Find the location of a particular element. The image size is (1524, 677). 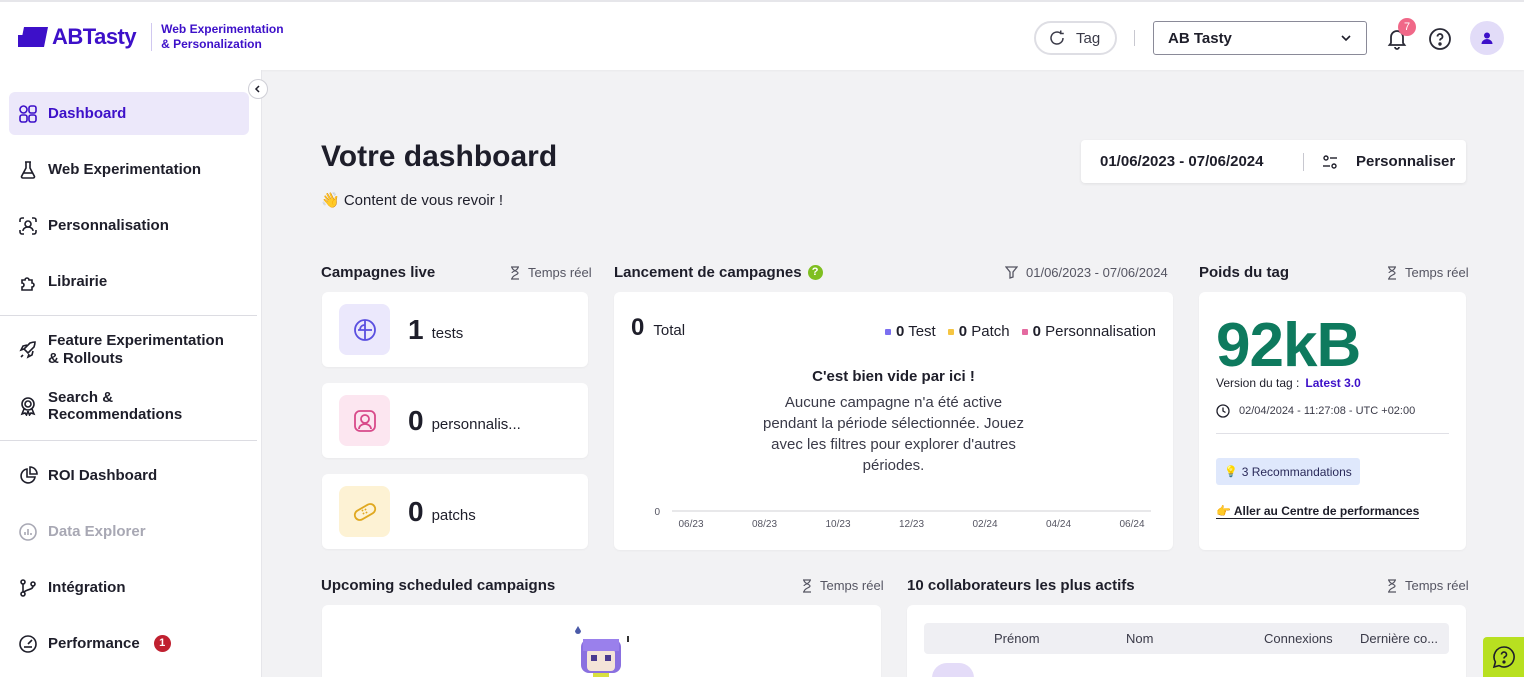

chat-help-icon is located at coordinates (1503, 657).